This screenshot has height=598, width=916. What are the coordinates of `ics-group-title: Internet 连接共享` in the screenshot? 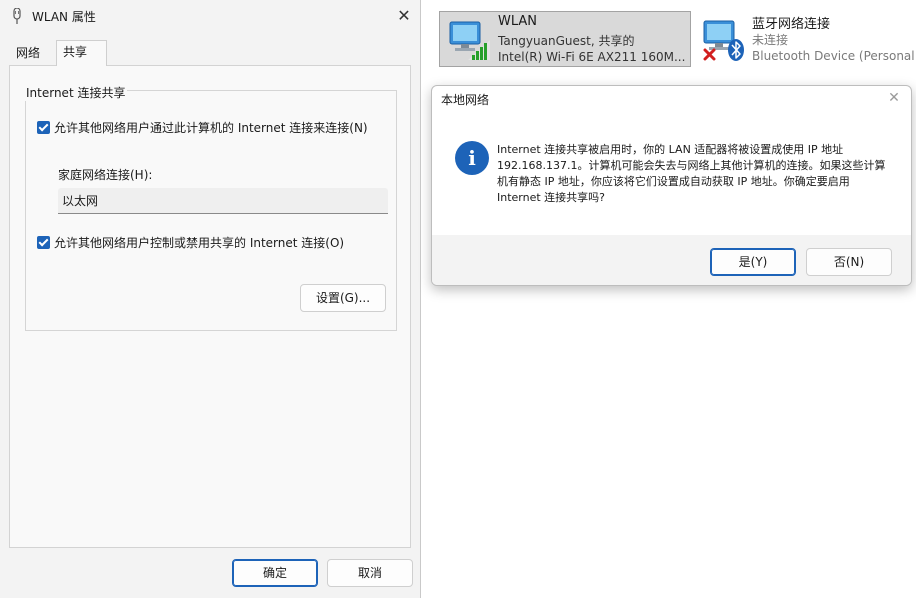 It's located at (76, 92).